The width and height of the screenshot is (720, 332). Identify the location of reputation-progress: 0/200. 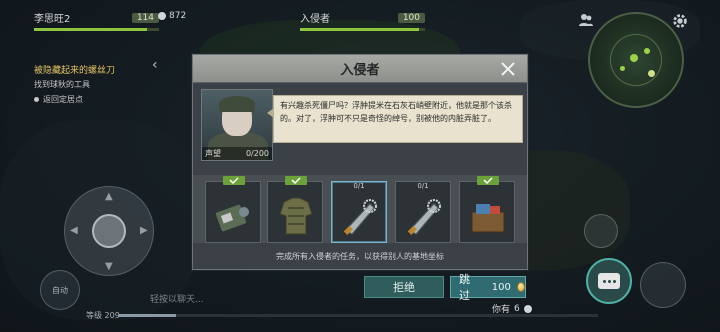
(257, 153).